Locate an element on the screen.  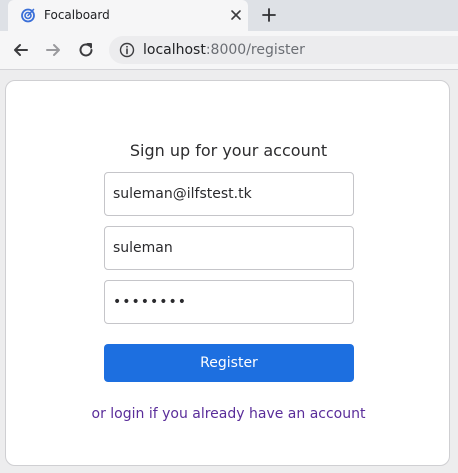
info-icon is located at coordinates (127, 50).